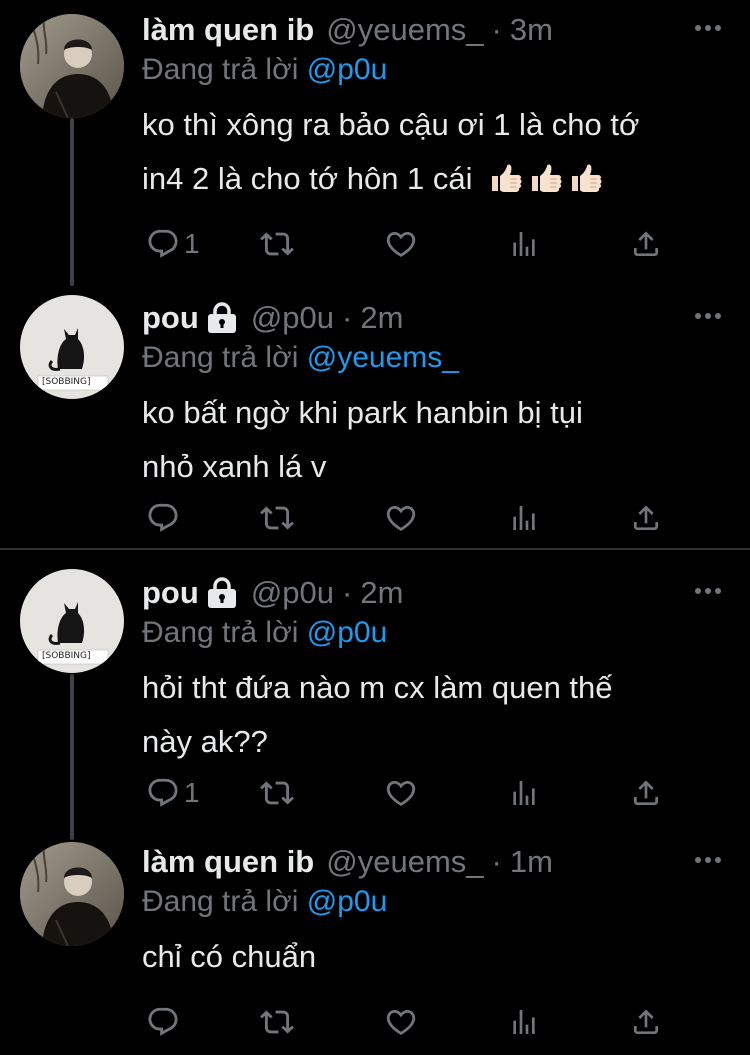  What do you see at coordinates (234, 466) in the screenshot?
I see `tweet-text-line: nhỏ xanh lá v` at bounding box center [234, 466].